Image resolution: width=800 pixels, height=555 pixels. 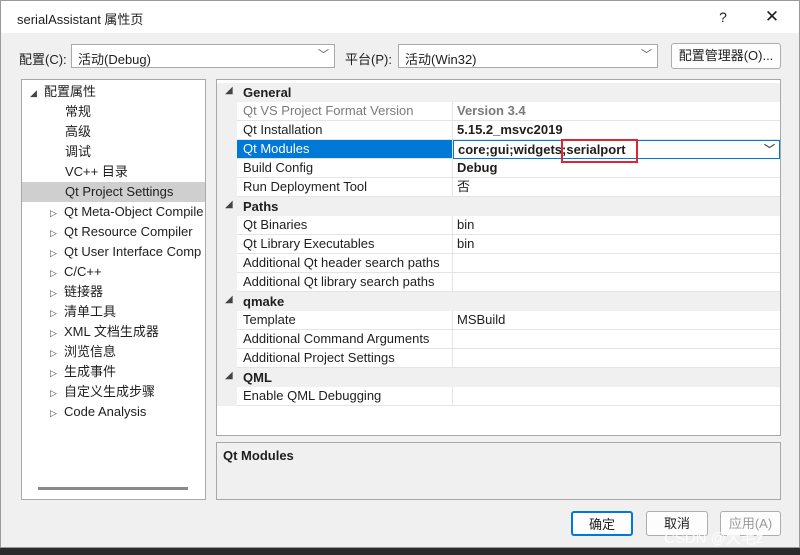 What do you see at coordinates (345, 130) in the screenshot?
I see `property-name: Qt Installation` at bounding box center [345, 130].